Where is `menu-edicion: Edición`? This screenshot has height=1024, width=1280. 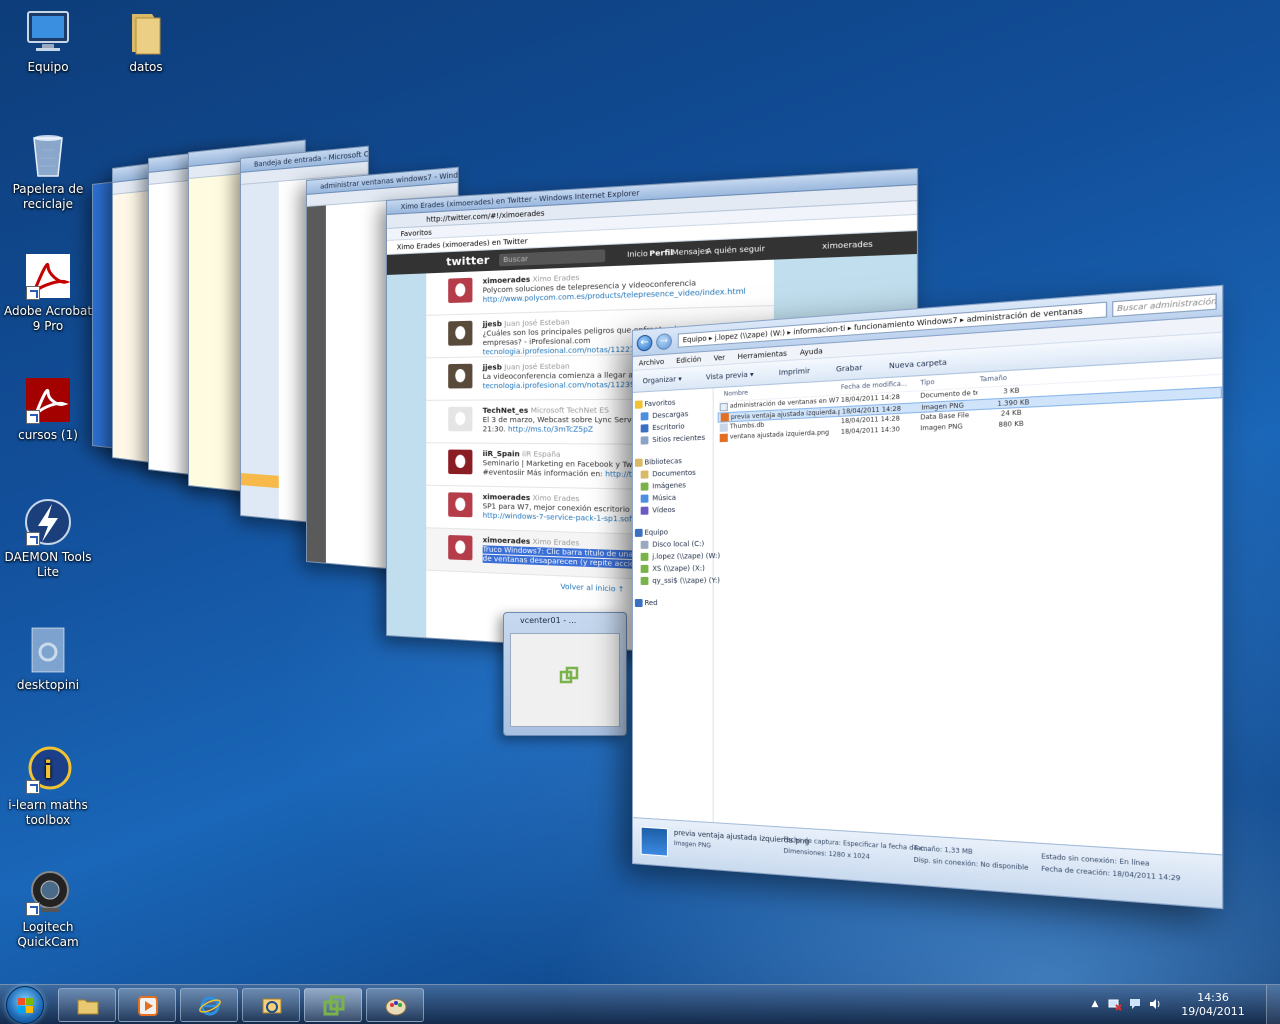
menu-edicion: Edición is located at coordinates (688, 360).